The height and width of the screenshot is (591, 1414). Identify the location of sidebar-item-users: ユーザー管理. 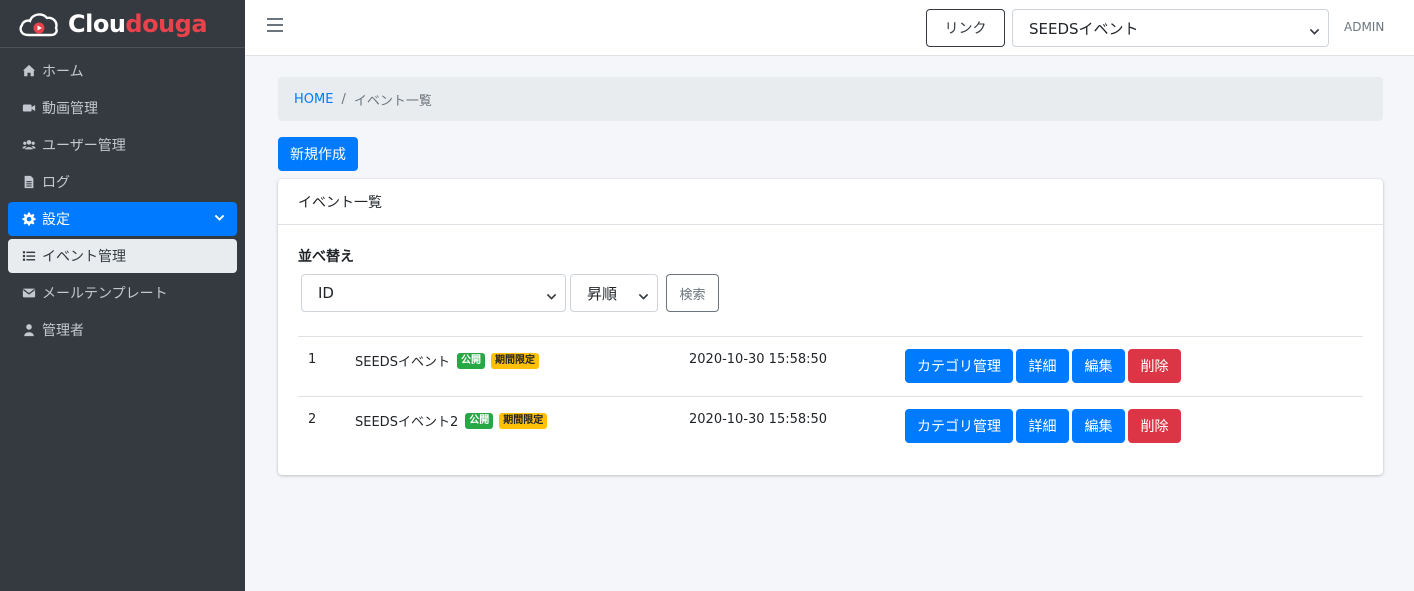
(122, 145).